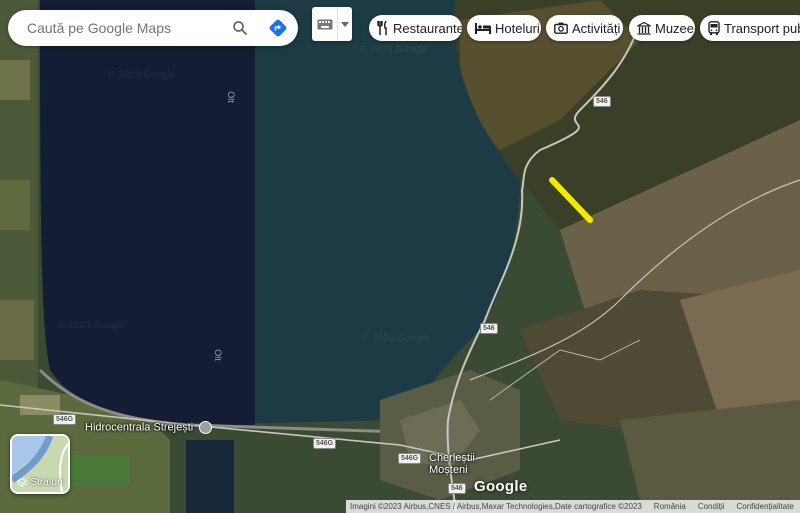  Describe the element at coordinates (127, 28) in the screenshot. I see `search-input` at that location.